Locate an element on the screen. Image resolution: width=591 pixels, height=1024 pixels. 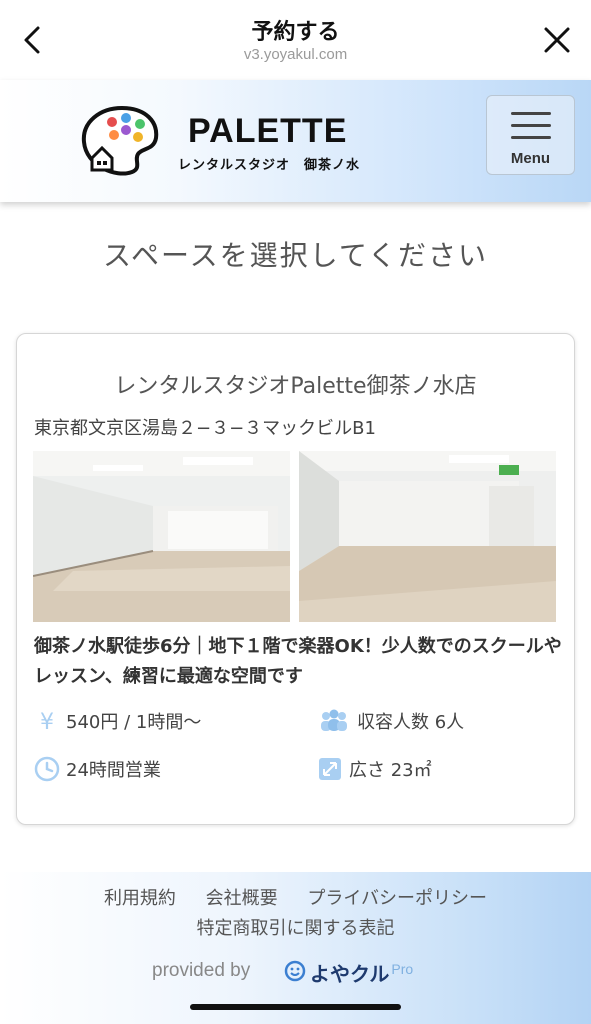
hours-text: 24時間営業 is located at coordinates (113, 770).